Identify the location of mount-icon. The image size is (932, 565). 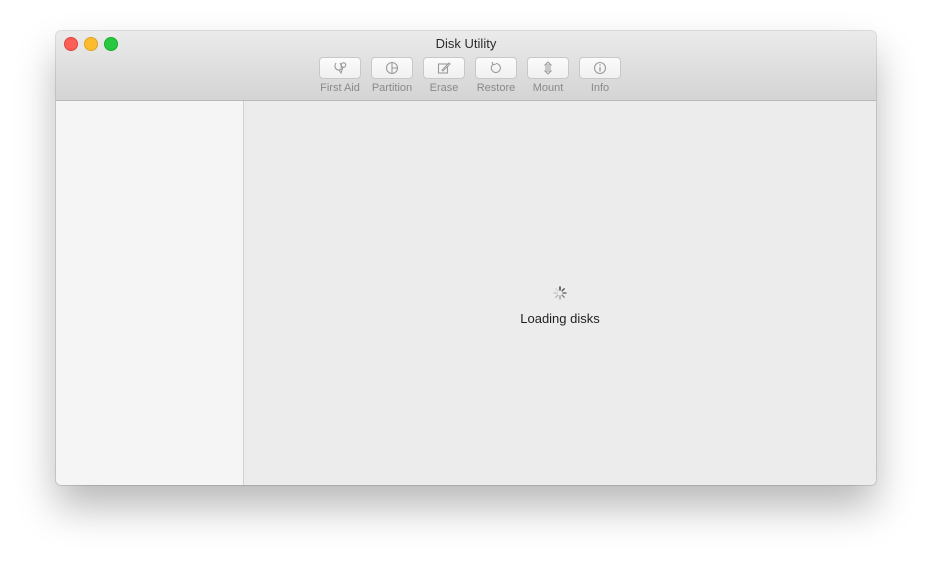
(548, 68).